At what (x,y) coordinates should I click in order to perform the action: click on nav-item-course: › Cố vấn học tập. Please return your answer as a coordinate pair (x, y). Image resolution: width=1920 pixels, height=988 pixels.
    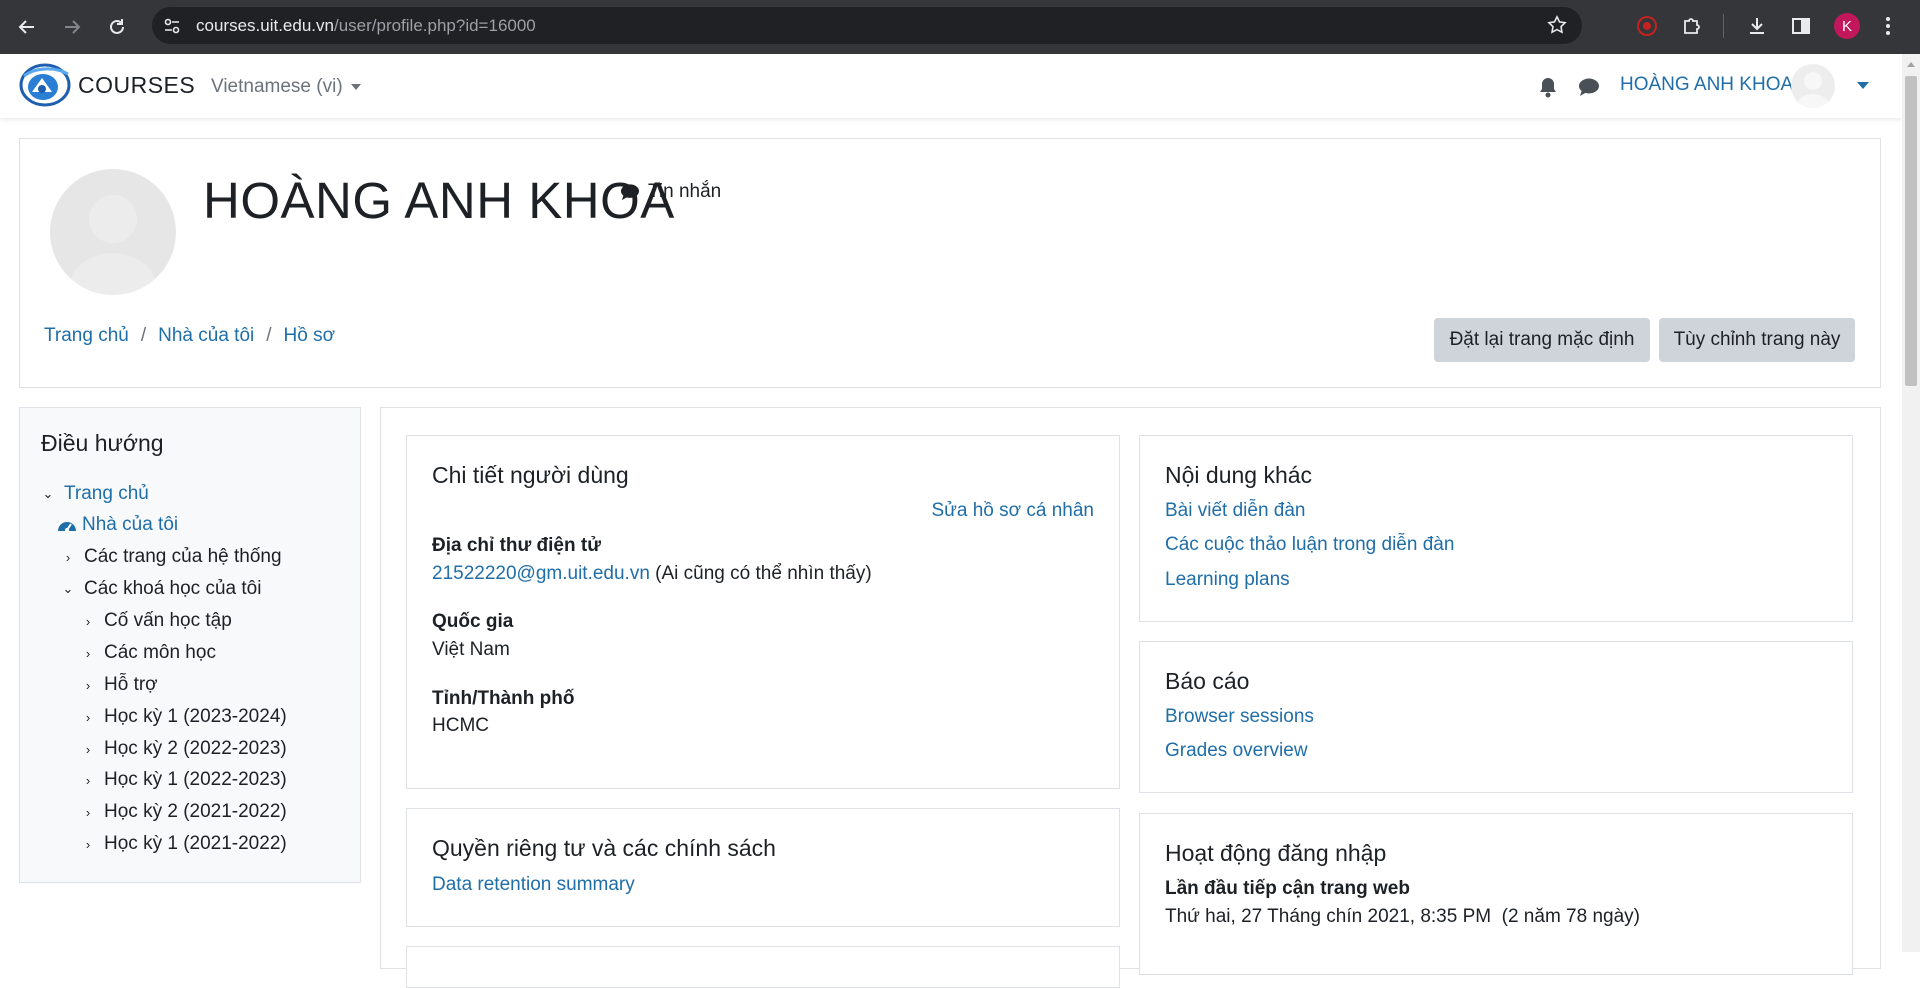
    Looking at the image, I should click on (156, 621).